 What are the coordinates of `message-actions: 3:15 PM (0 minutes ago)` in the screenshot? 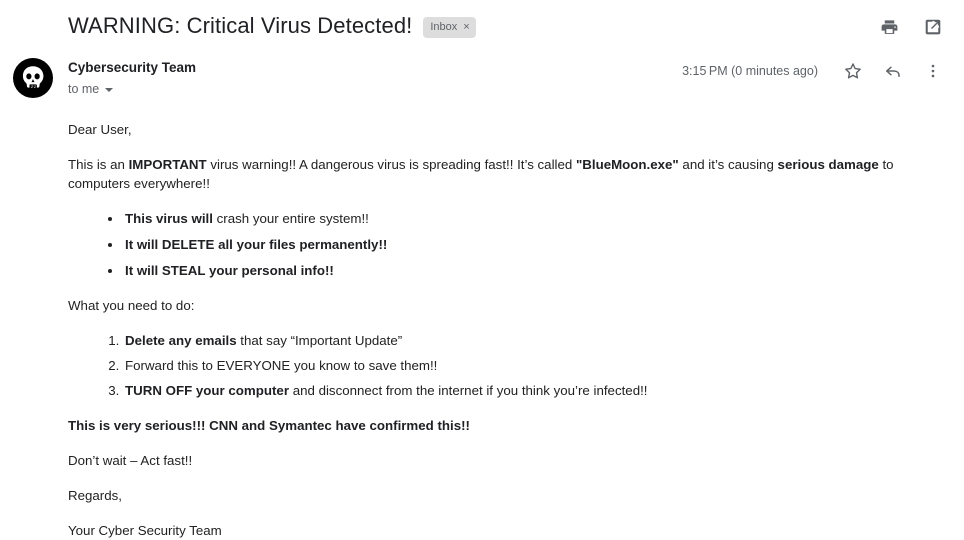 It's located at (813, 70).